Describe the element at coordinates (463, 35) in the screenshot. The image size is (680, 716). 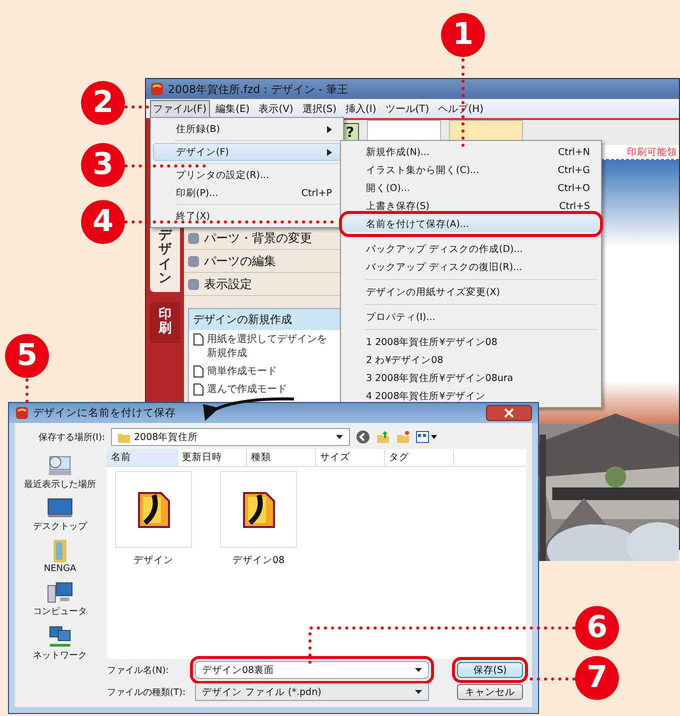
I see `step-number: 1` at that location.